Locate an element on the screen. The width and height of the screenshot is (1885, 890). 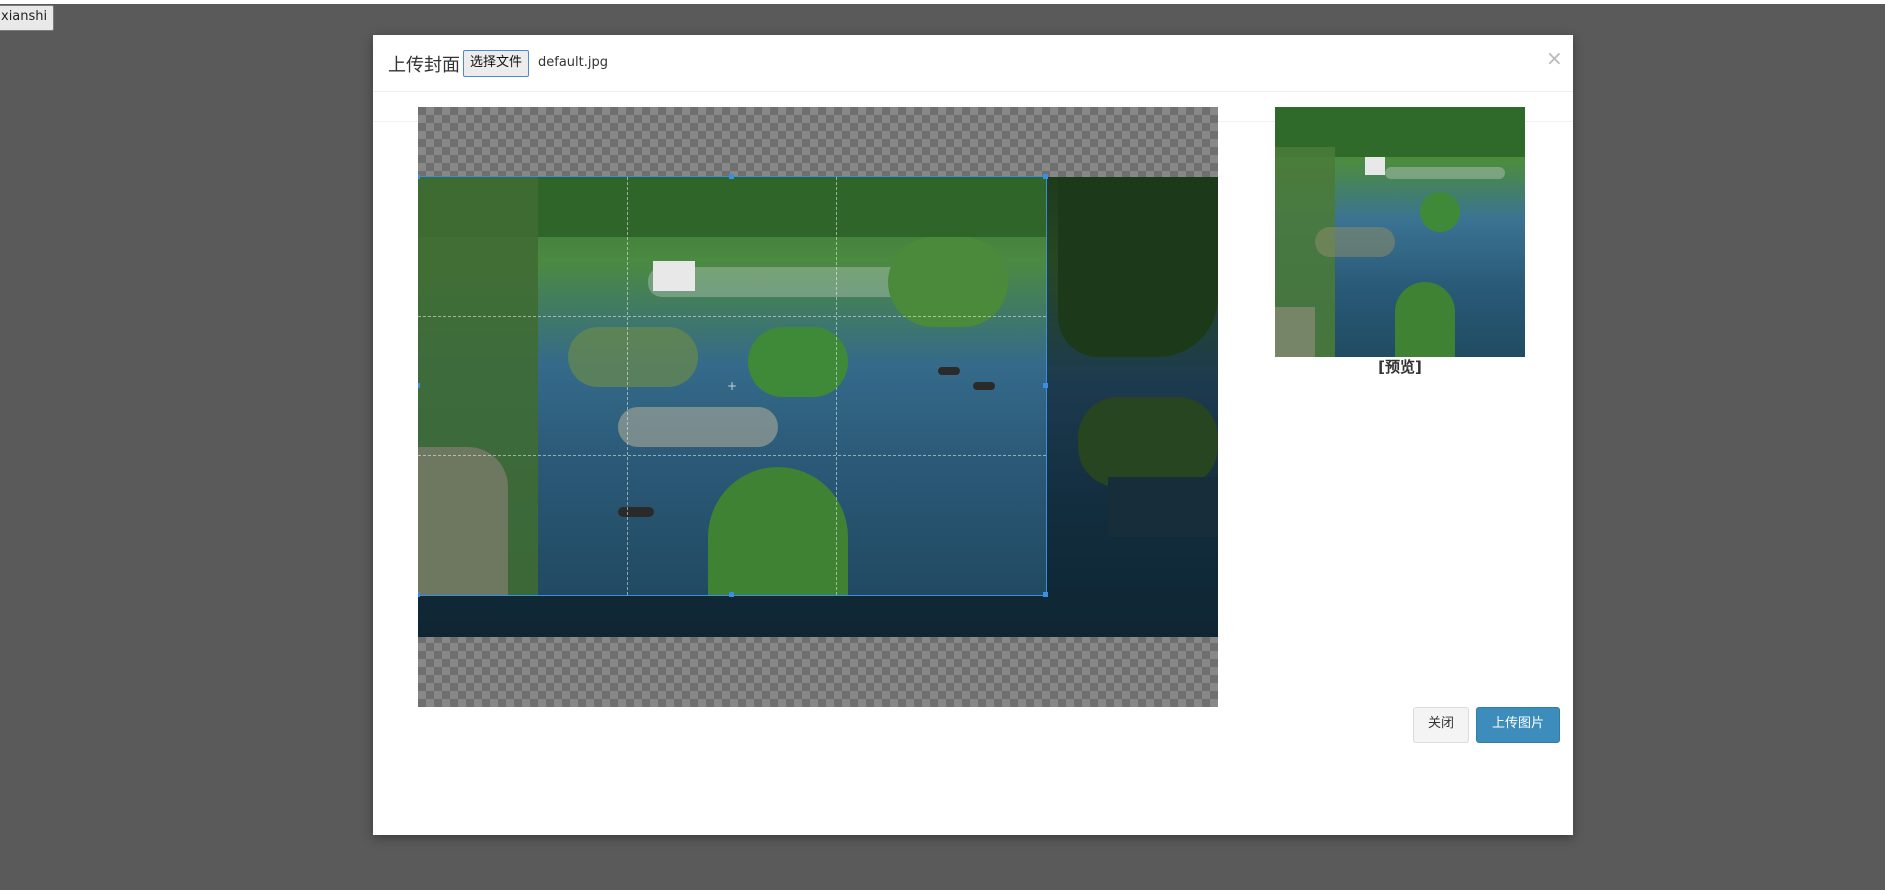
crop-handle-se is located at coordinates (1045, 594).